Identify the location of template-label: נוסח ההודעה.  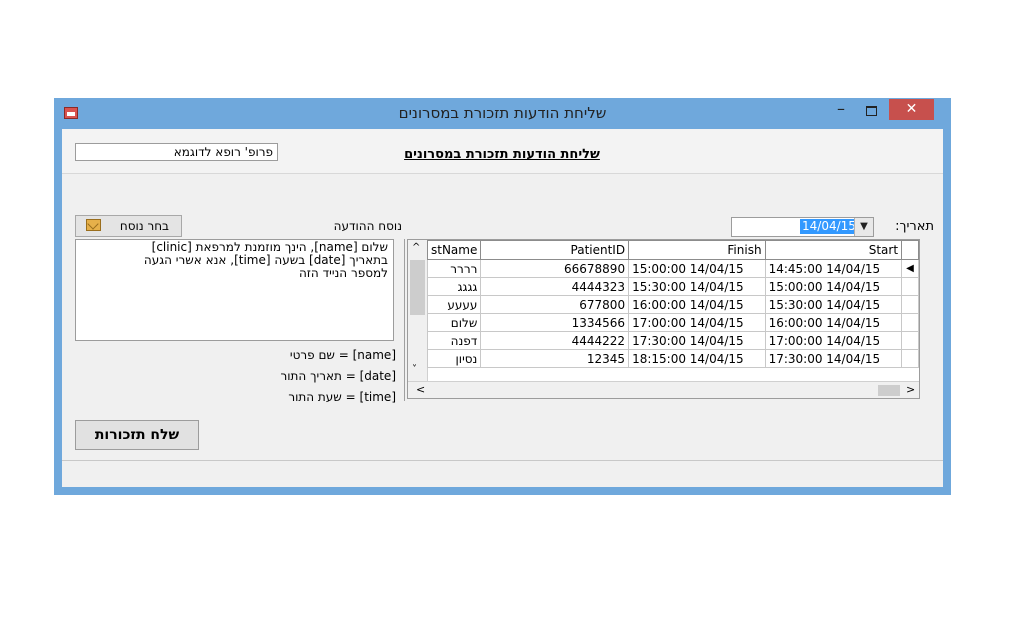
(367, 226).